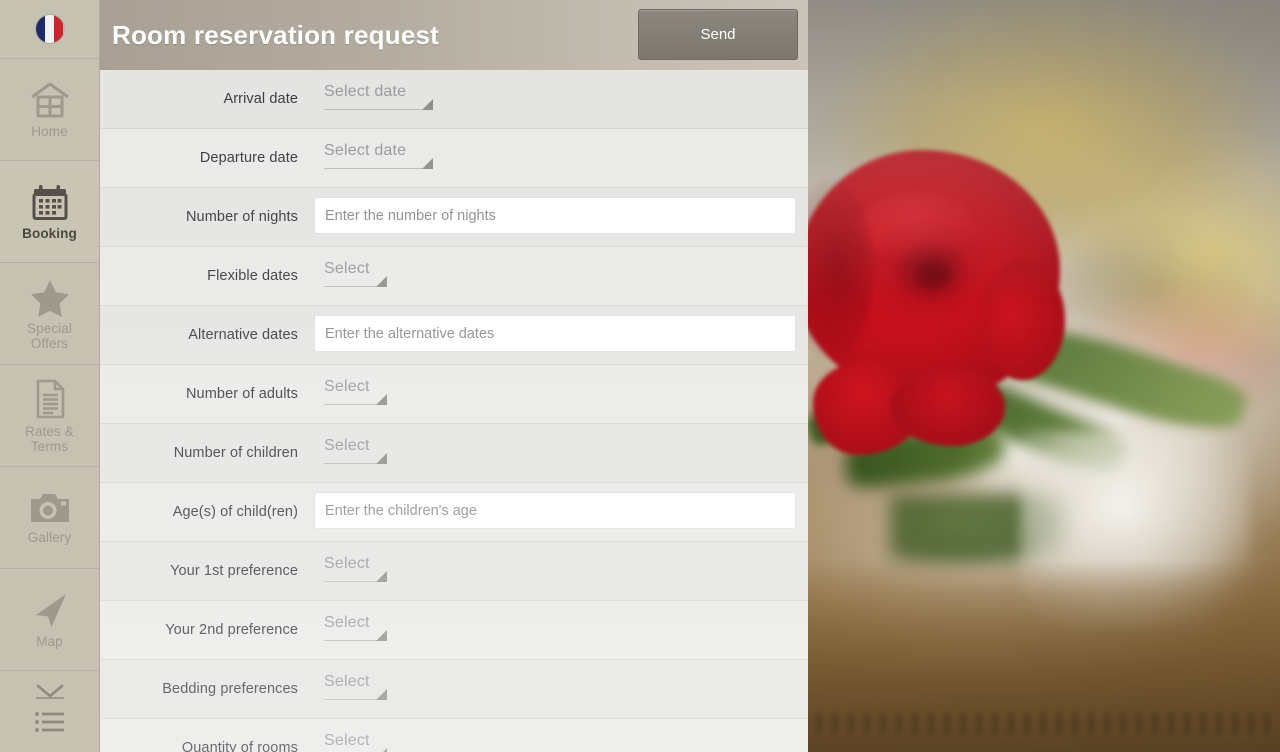  I want to click on form-row: Quantity of rooms Select, so click(454, 735).